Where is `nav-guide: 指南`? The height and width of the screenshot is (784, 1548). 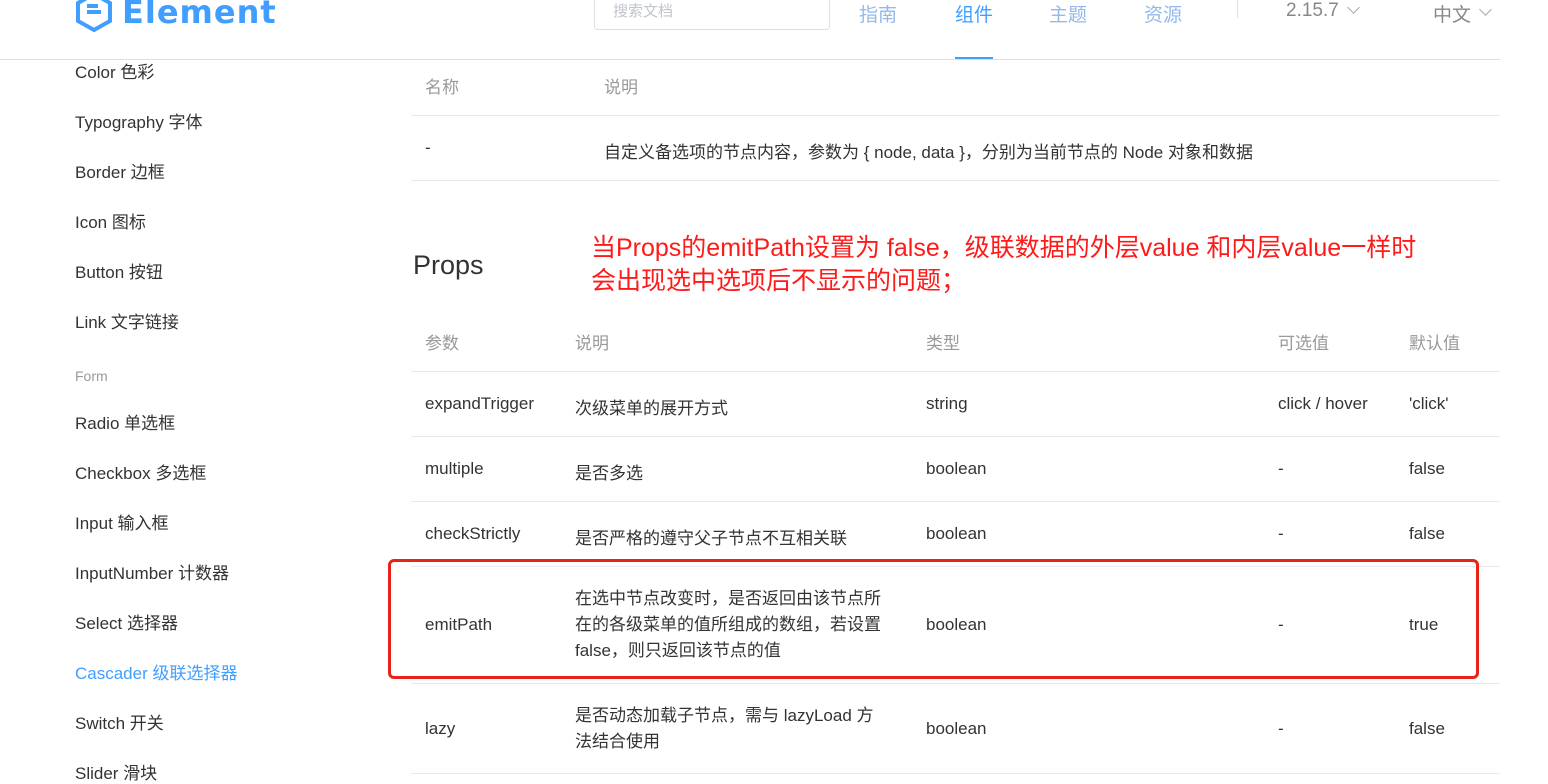
nav-guide: 指南 is located at coordinates (878, 30).